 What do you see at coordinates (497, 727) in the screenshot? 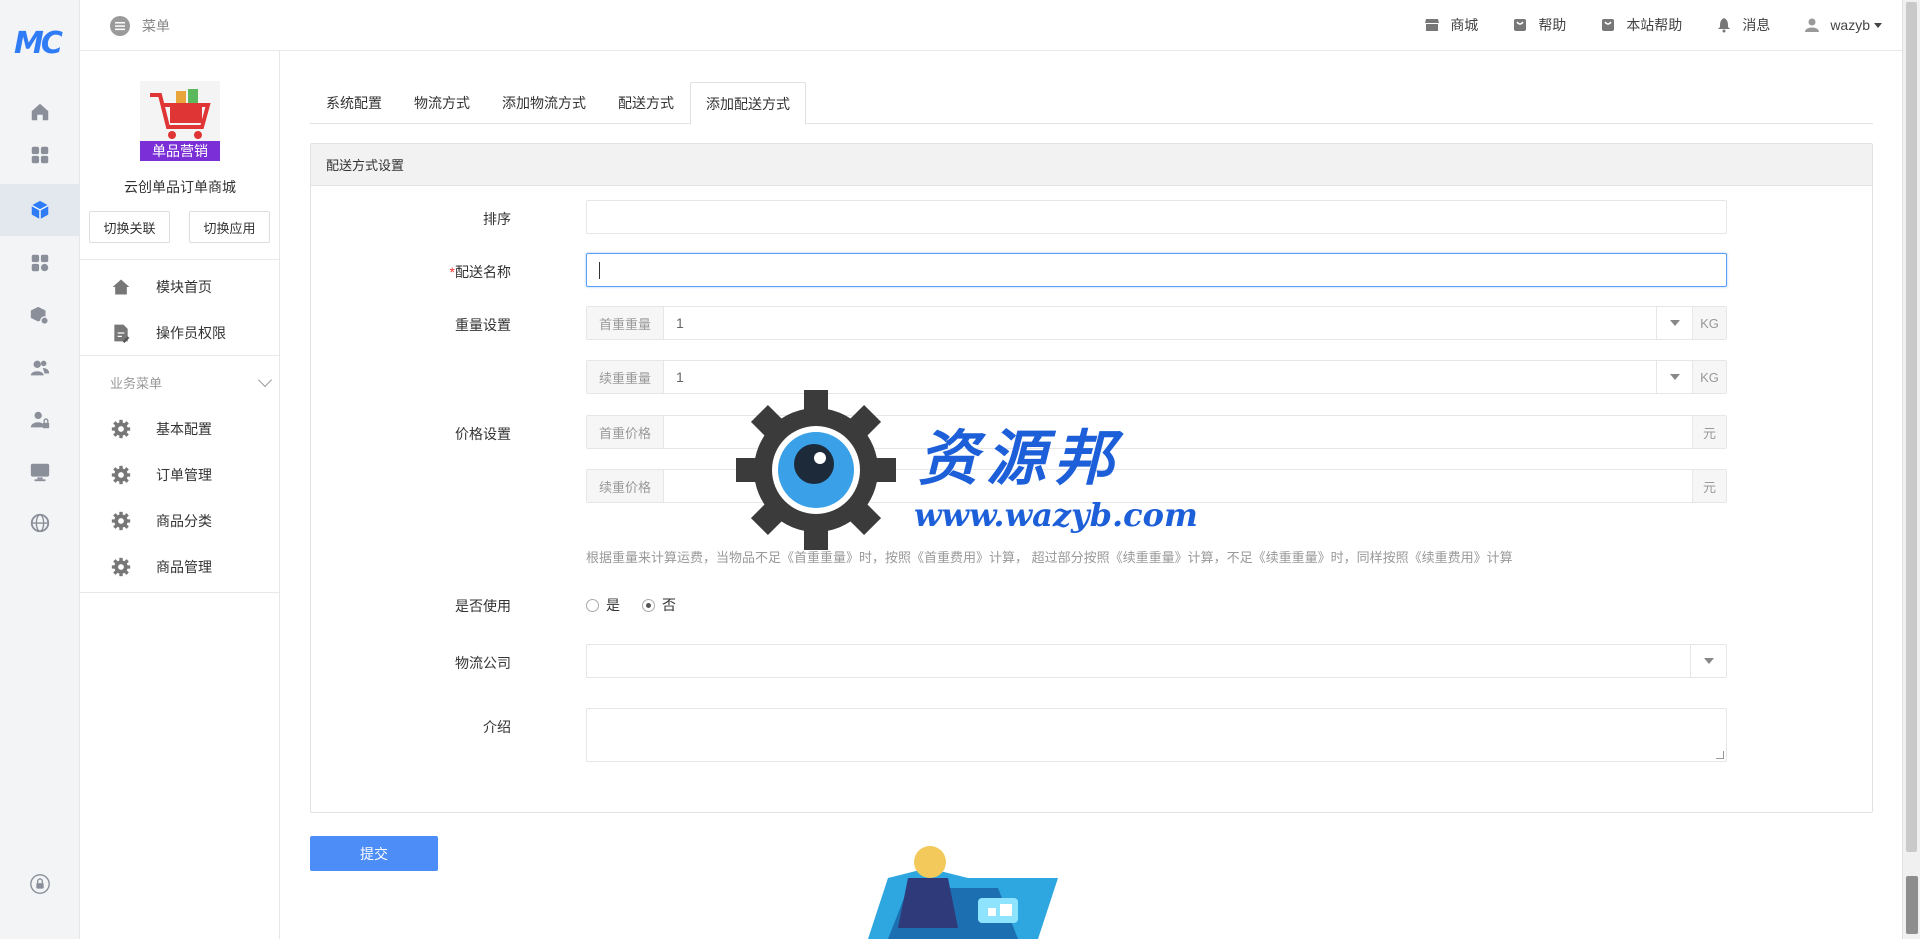
I see `intro-label: 介绍` at bounding box center [497, 727].